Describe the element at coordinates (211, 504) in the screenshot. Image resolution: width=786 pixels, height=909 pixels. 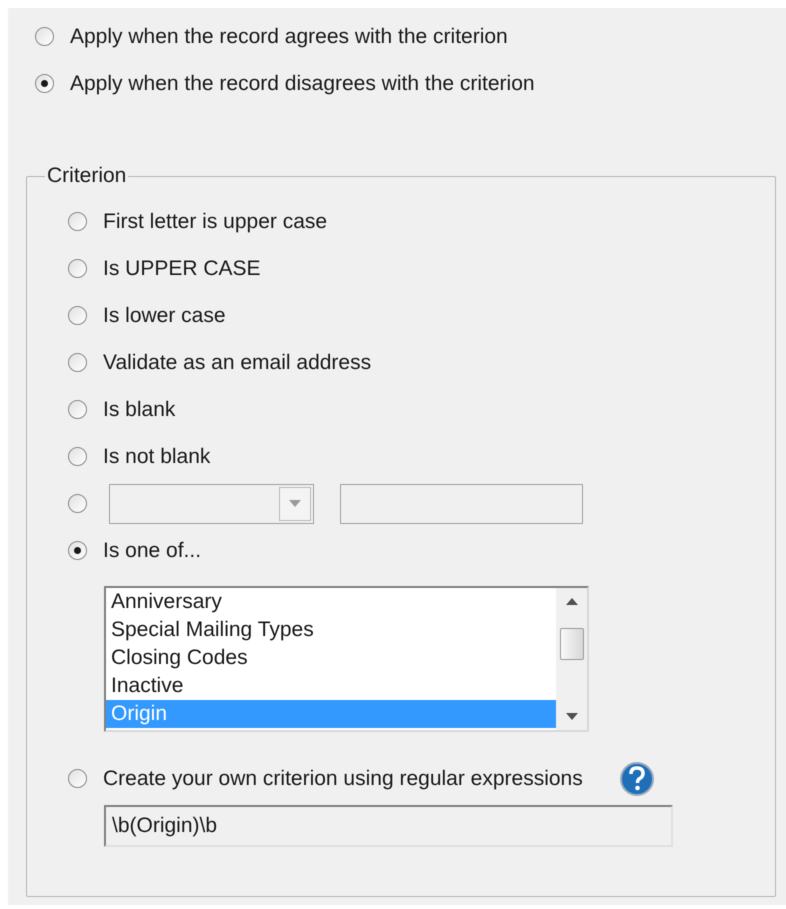
I see `operator-dropdown` at that location.